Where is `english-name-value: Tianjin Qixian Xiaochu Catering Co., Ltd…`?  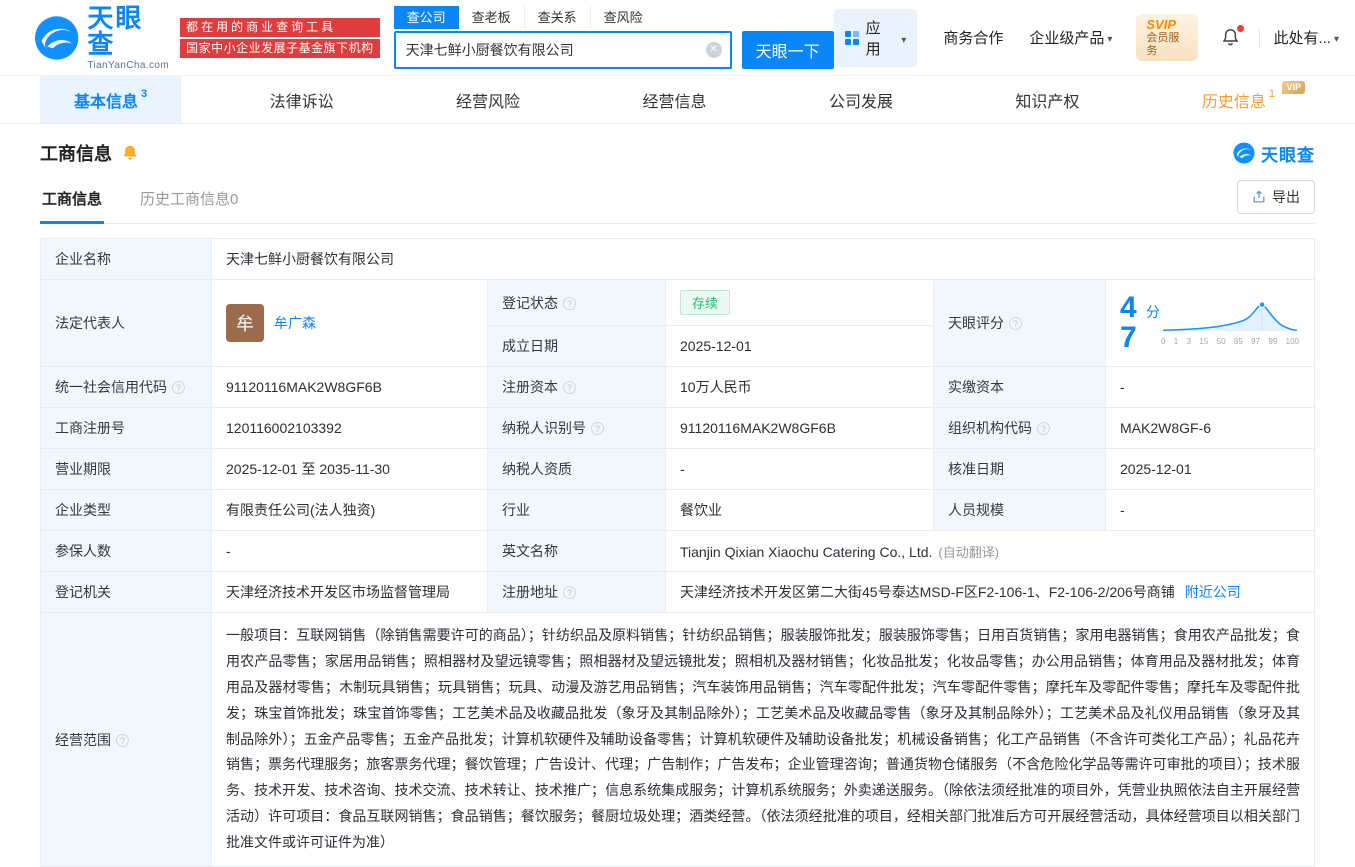
english-name-value: Tianjin Qixian Xiaochu Catering Co., Ltd… is located at coordinates (990, 551).